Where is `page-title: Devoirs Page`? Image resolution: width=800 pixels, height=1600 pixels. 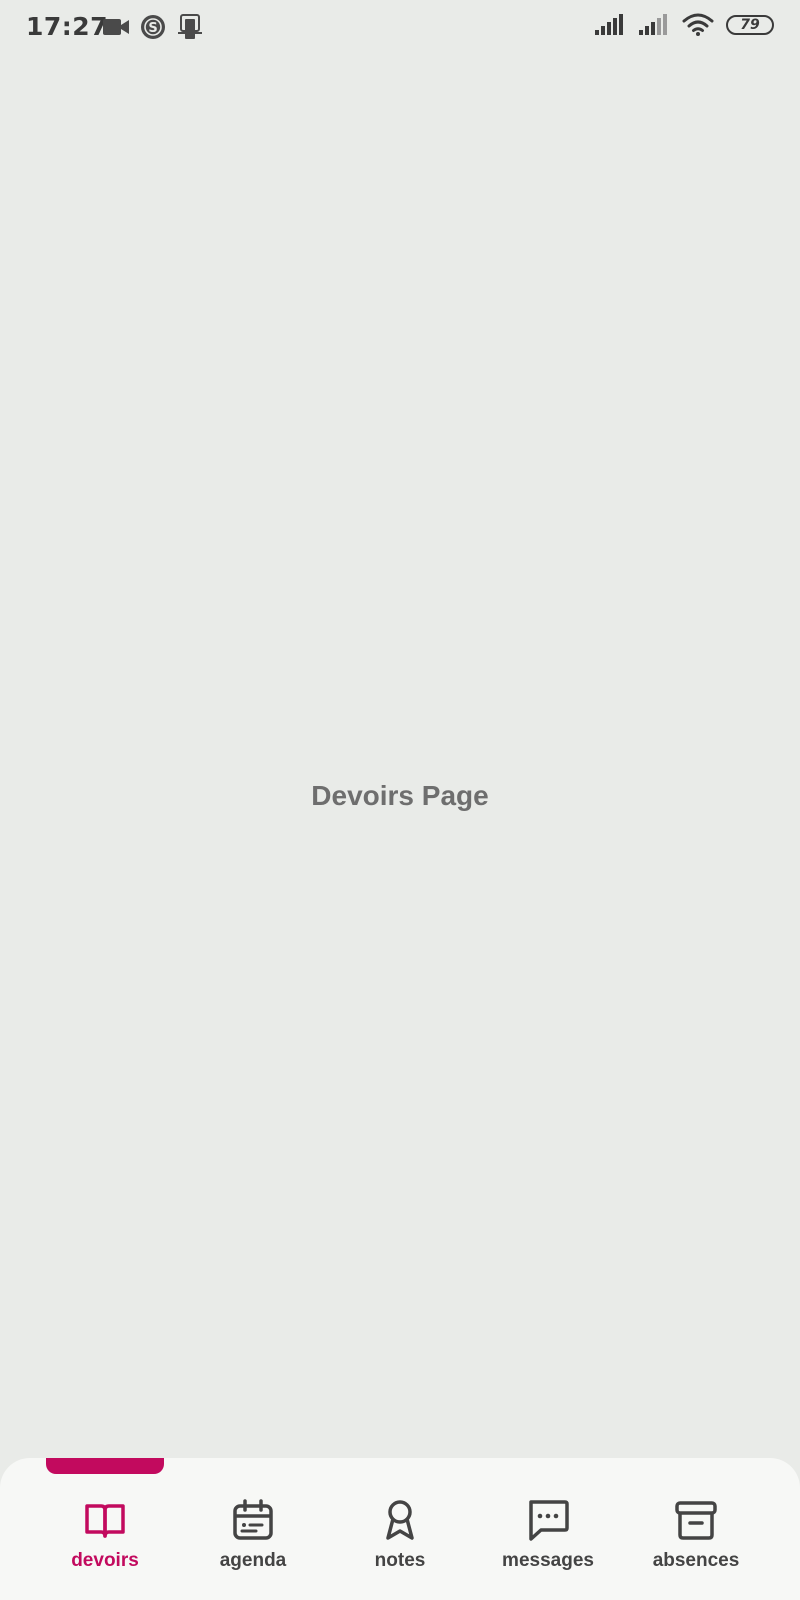 page-title: Devoirs Page is located at coordinates (400, 795).